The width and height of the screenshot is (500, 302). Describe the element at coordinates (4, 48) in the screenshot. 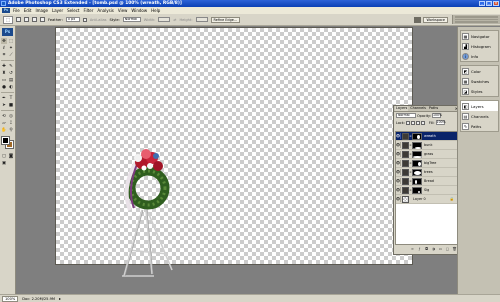

I see `lasso-tool-icon: ℓ` at that location.